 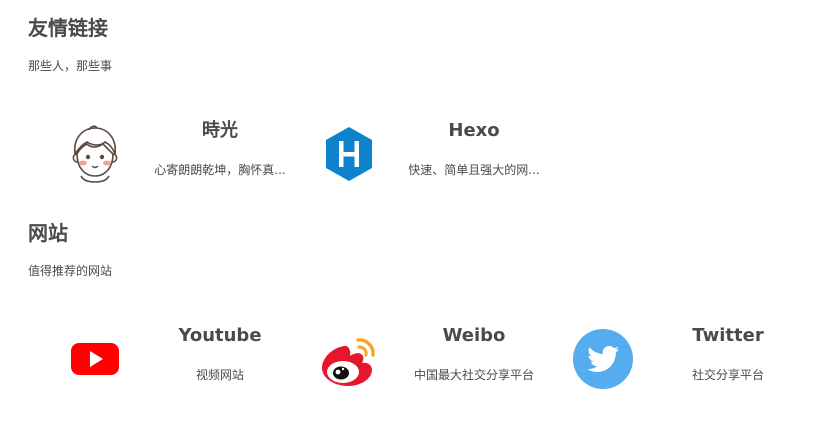 What do you see at coordinates (473, 375) in the screenshot?
I see `link-desc: 中国最大社交分享平台` at bounding box center [473, 375].